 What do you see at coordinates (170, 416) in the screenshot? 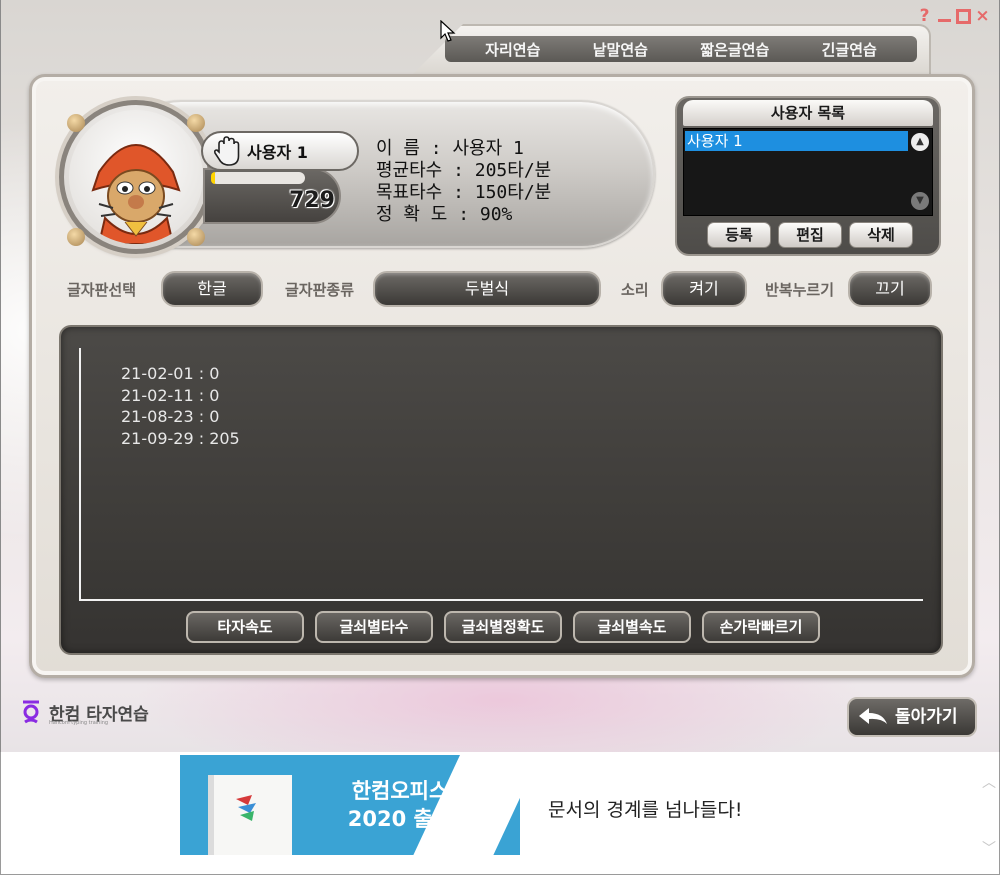
I see `history-entry: 21-08-23 : 0` at bounding box center [170, 416].